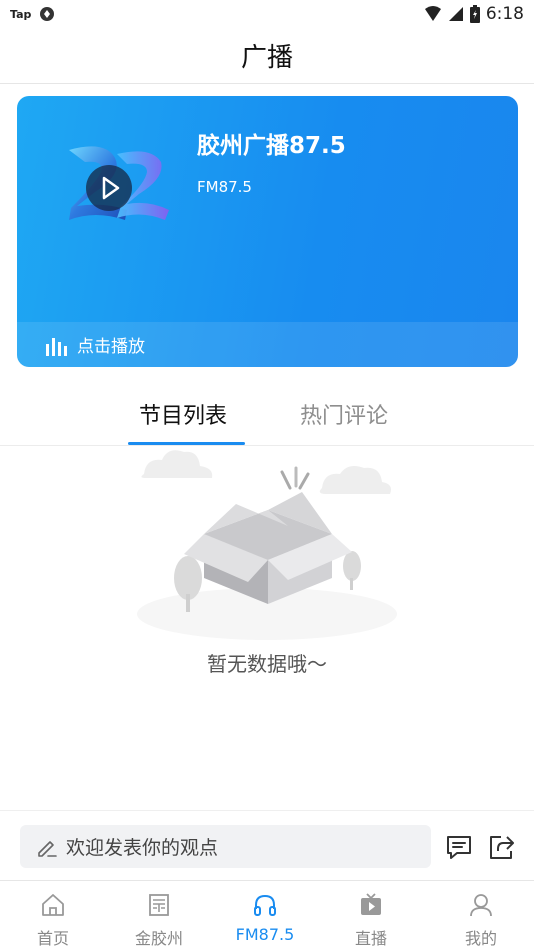 This screenshot has height=950, width=534. Describe the element at coordinates (183, 414) in the screenshot. I see `tab-program-list: 节目列表` at that location.